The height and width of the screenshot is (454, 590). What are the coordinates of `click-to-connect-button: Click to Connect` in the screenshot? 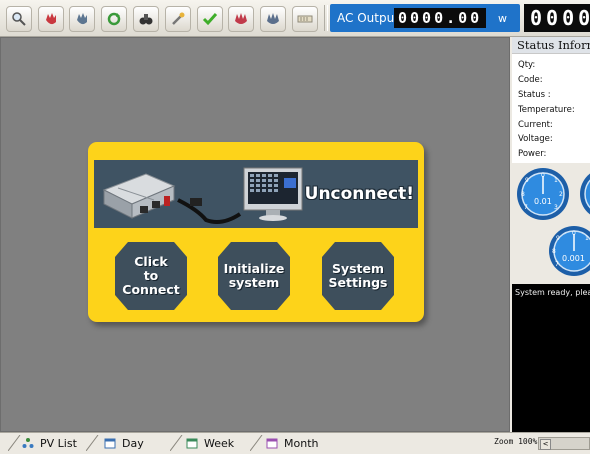 It's located at (151, 276).